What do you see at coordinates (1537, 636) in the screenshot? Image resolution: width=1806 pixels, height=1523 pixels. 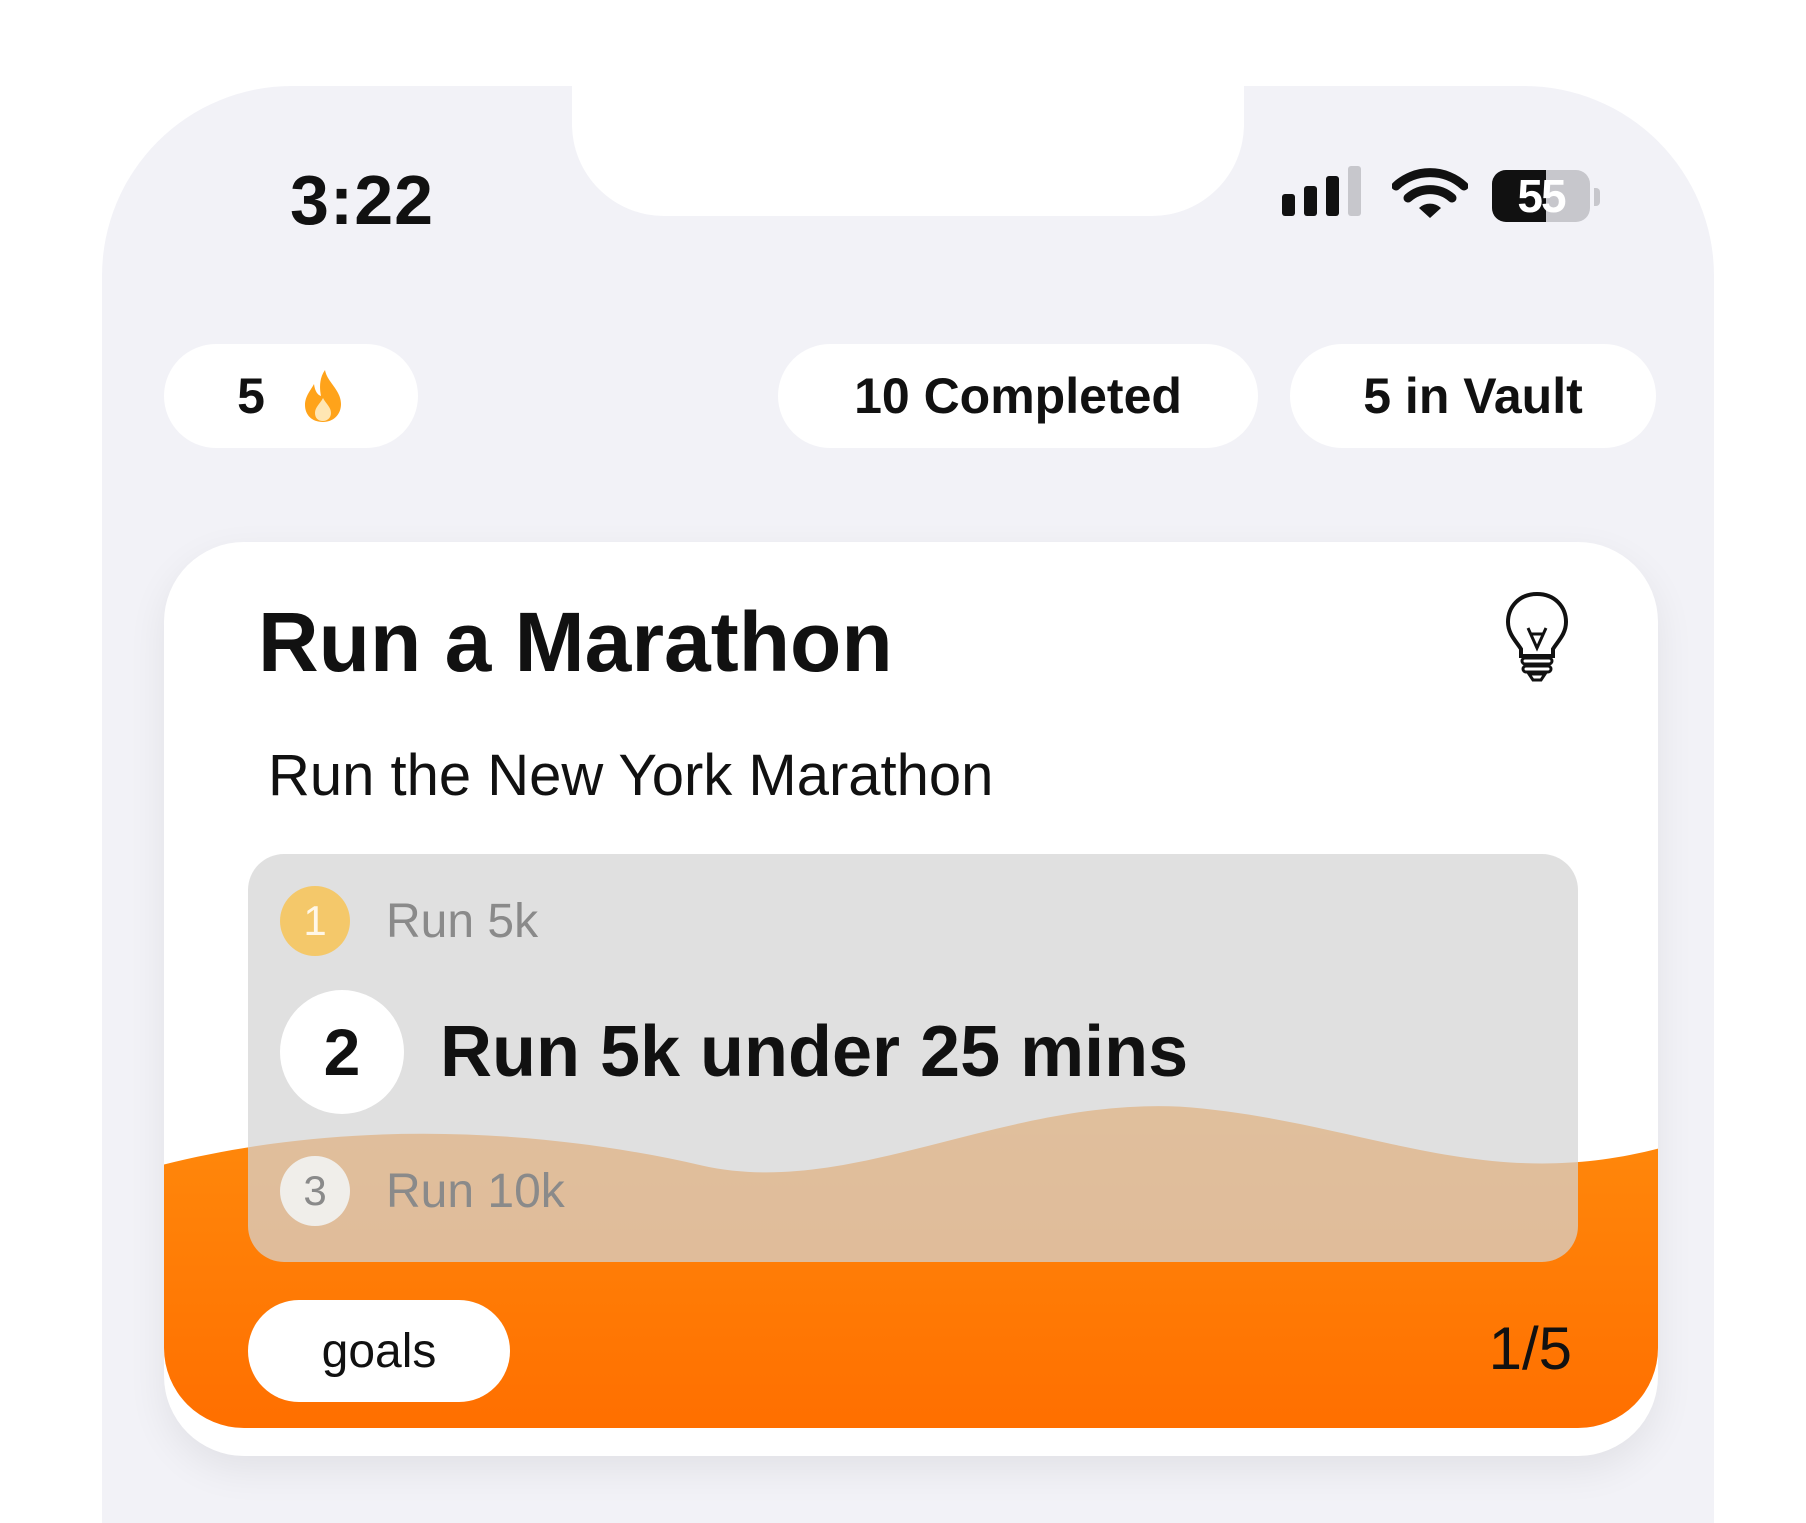 I see `lightbulb-icon` at bounding box center [1537, 636].